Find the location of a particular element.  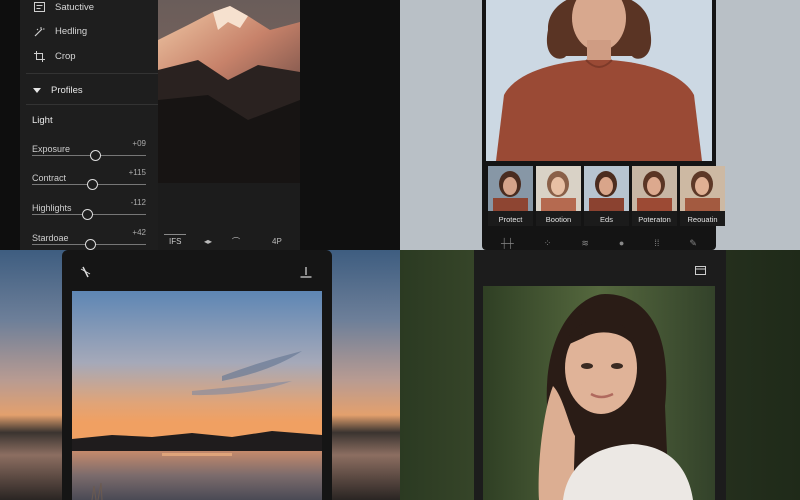

mountain-photo is located at coordinates (229, 91).